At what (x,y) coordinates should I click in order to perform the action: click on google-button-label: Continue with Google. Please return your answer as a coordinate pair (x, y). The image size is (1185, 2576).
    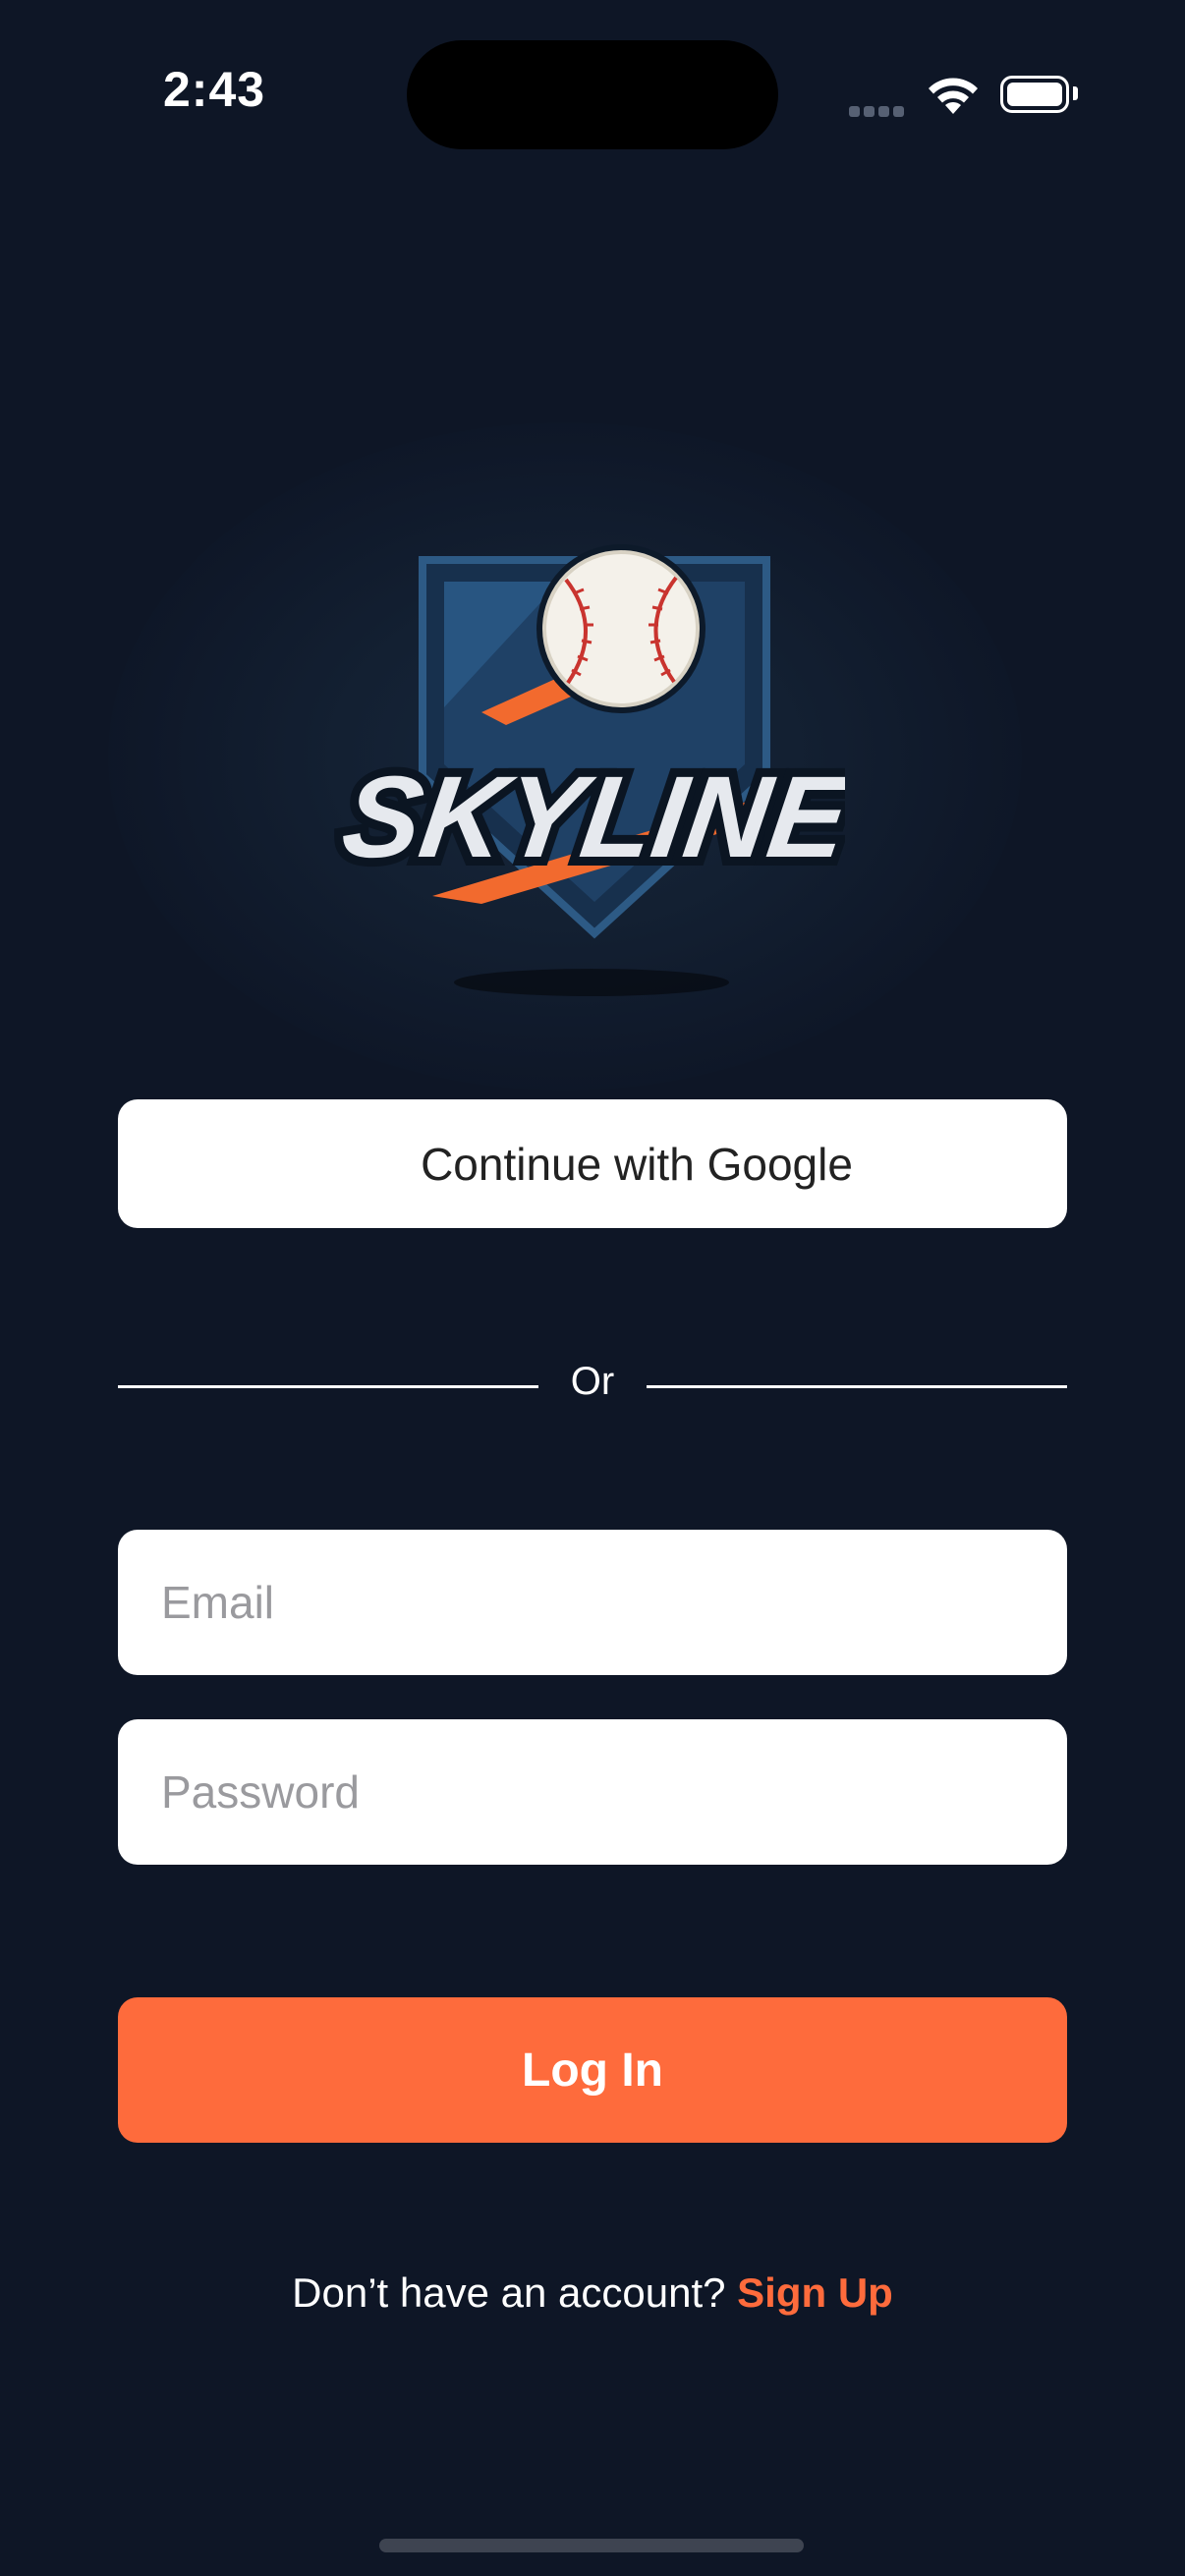
    Looking at the image, I should click on (637, 1164).